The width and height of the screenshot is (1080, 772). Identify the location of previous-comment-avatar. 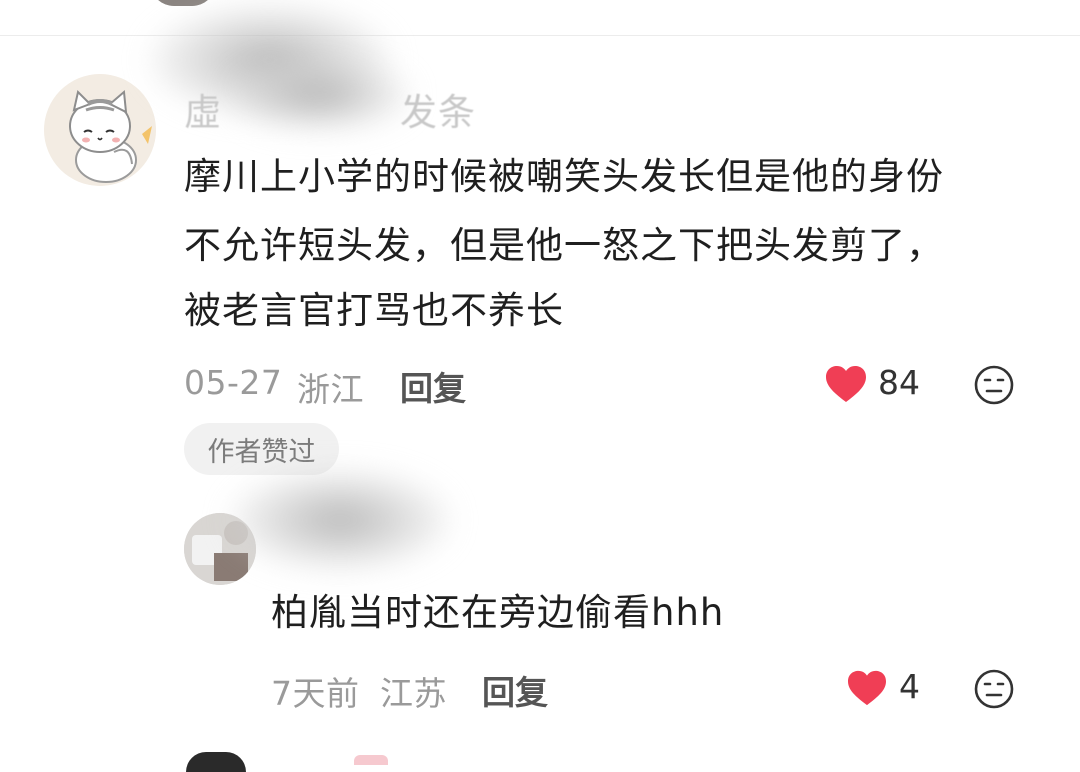
(183, 3).